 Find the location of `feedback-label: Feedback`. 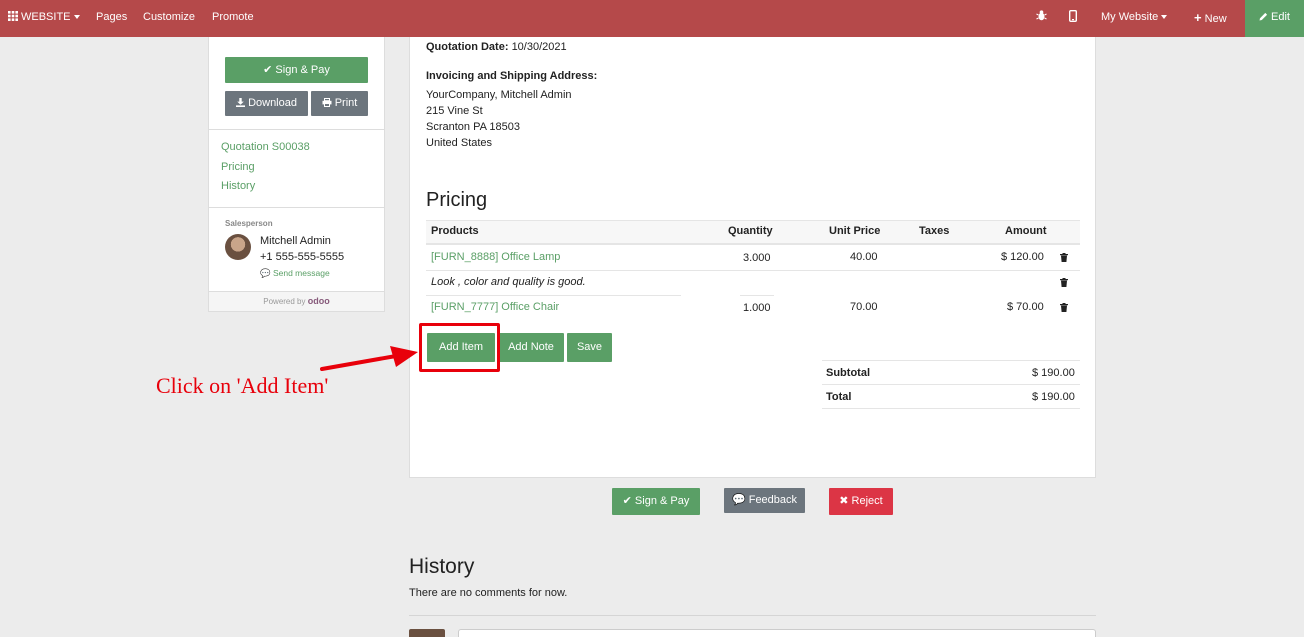

feedback-label: Feedback is located at coordinates (773, 500).